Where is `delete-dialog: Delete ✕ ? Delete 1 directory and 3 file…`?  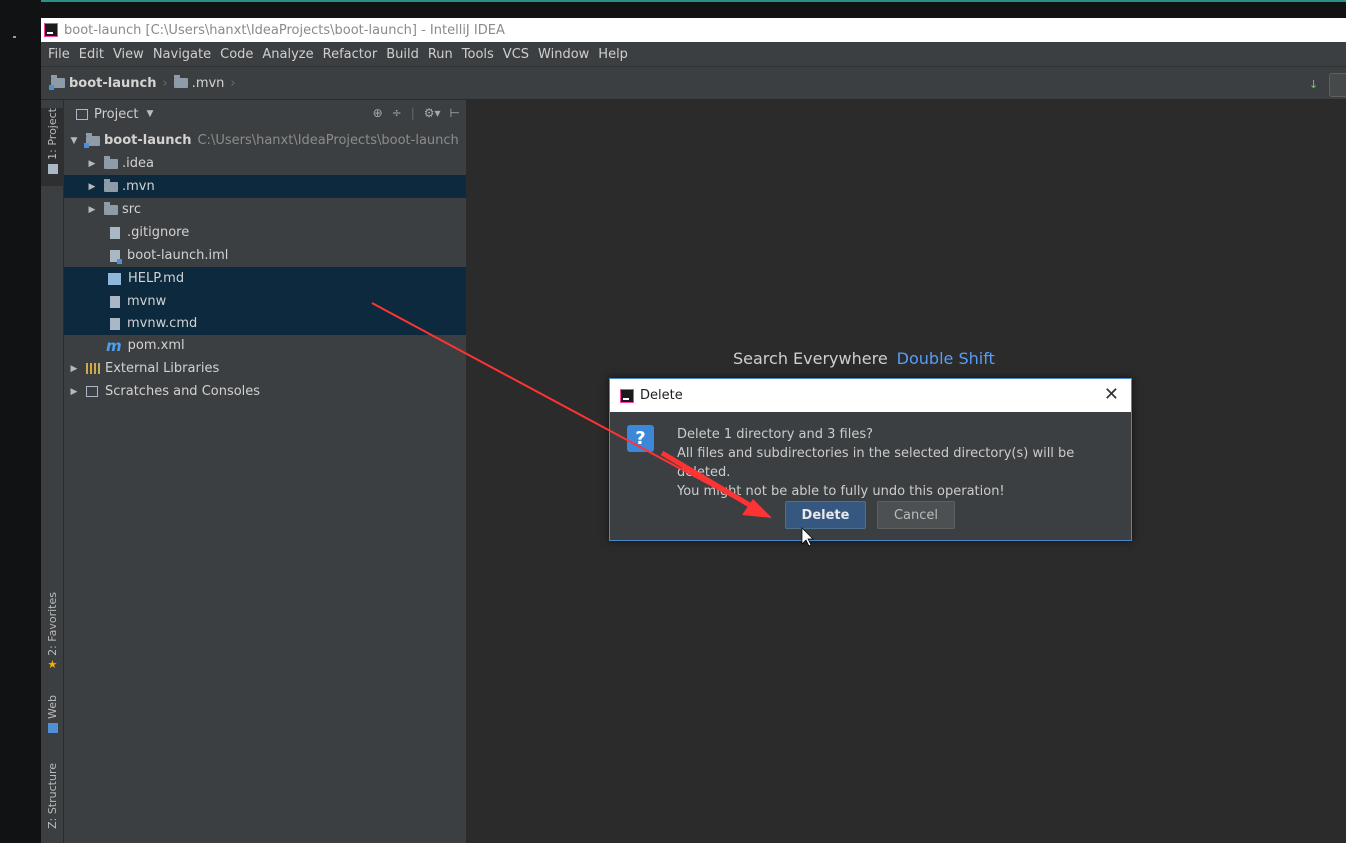 delete-dialog: Delete ✕ ? Delete 1 directory and 3 file… is located at coordinates (870, 459).